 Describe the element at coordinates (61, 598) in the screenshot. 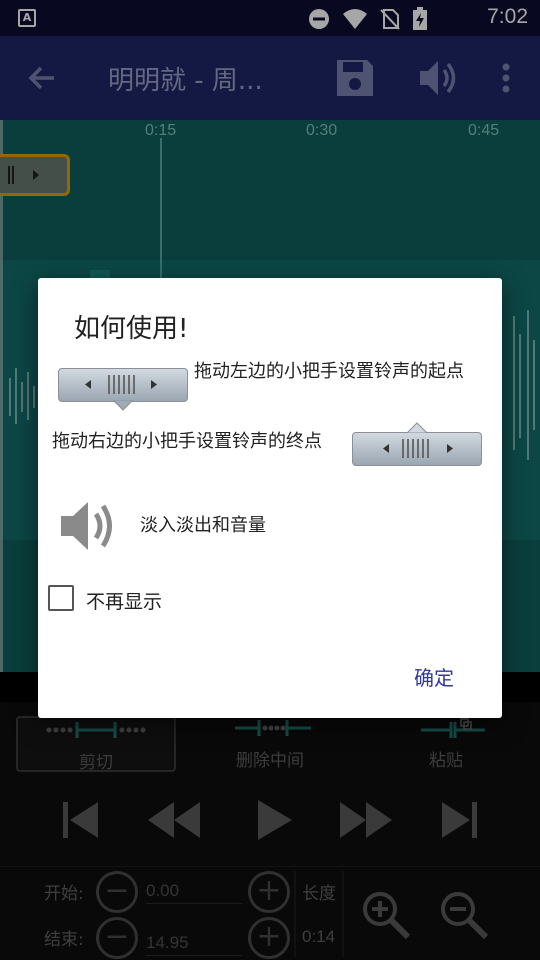

I see `dont-show-again-checkbox` at that location.